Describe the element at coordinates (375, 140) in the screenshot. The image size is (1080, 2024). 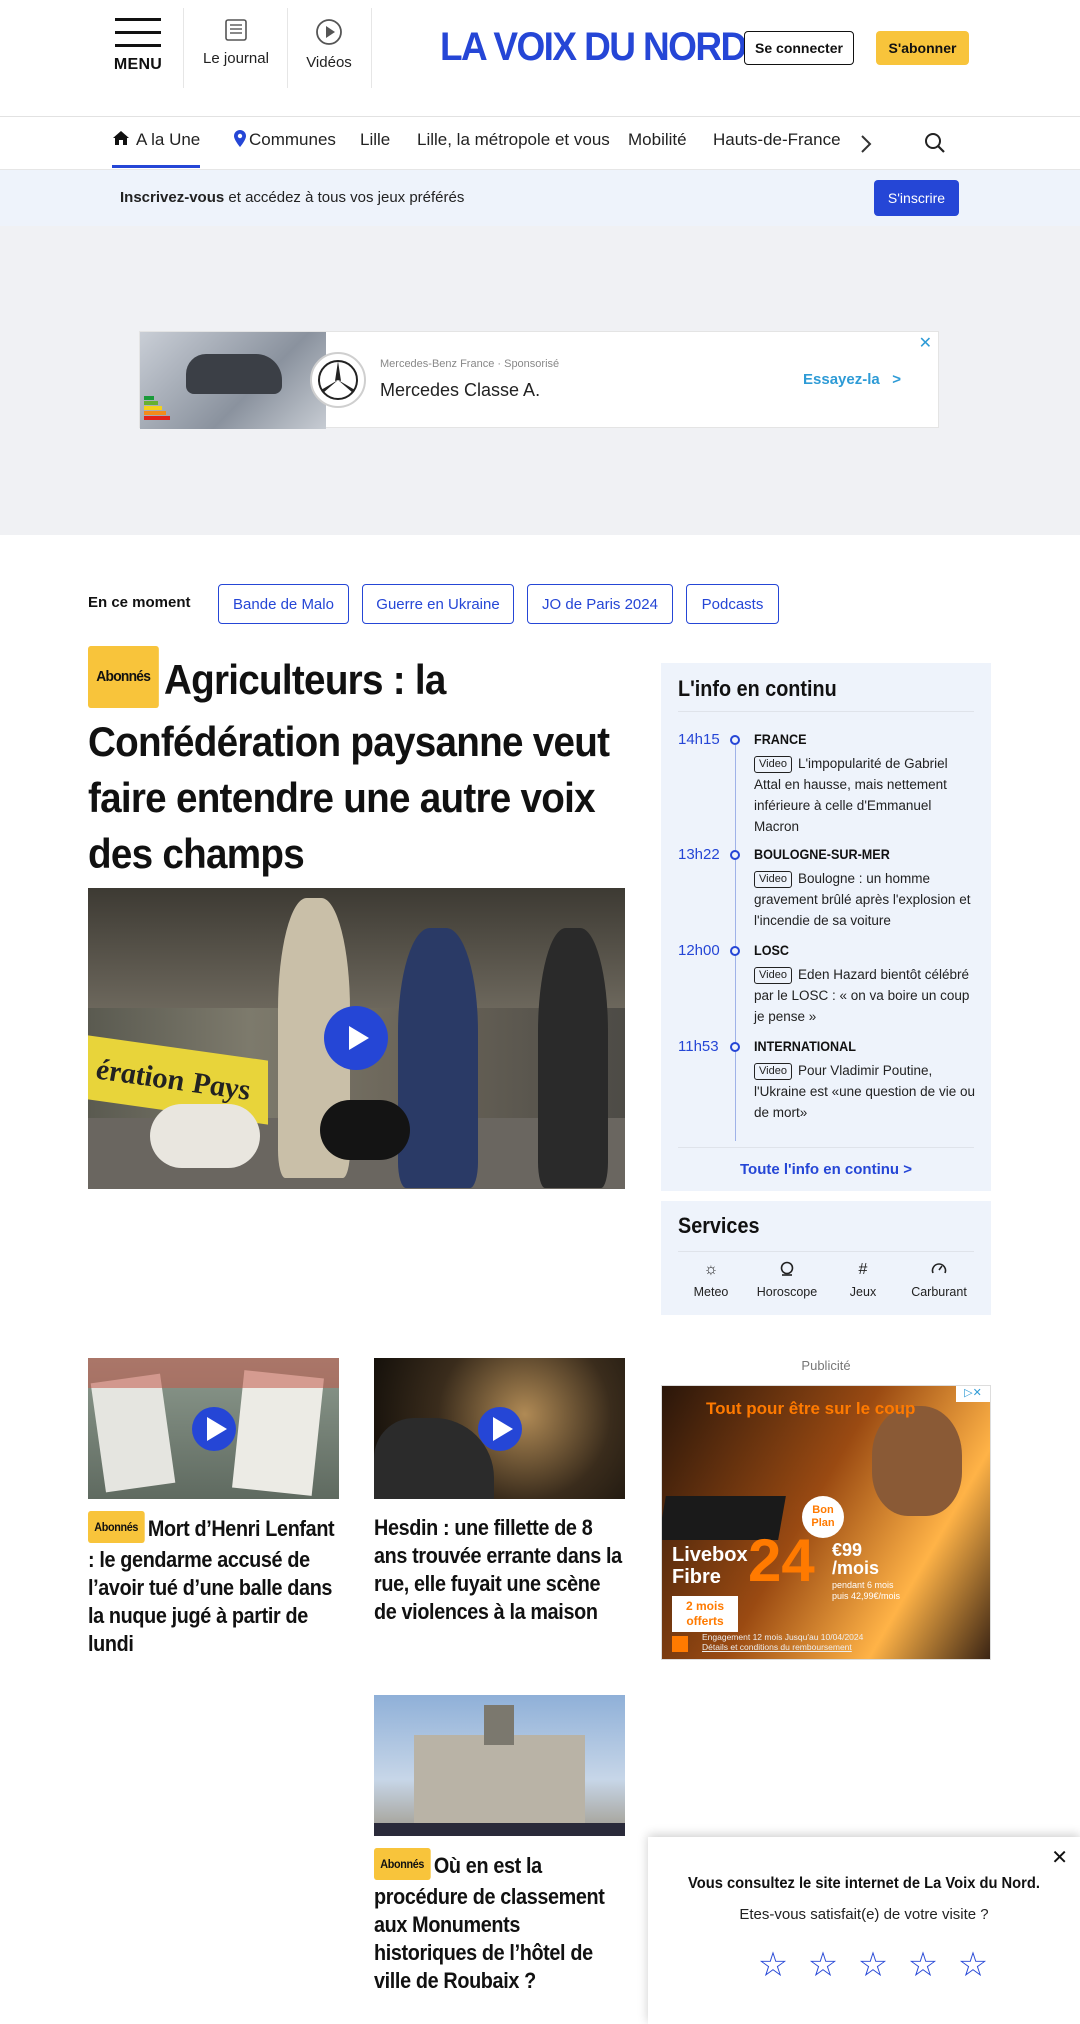
I see `nav-item-lille: Lille` at that location.